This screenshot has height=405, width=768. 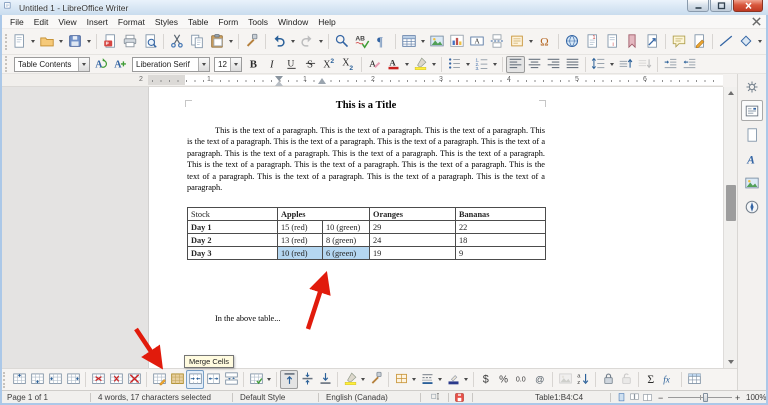 What do you see at coordinates (517, 41) in the screenshot?
I see `insert-field-button` at bounding box center [517, 41].